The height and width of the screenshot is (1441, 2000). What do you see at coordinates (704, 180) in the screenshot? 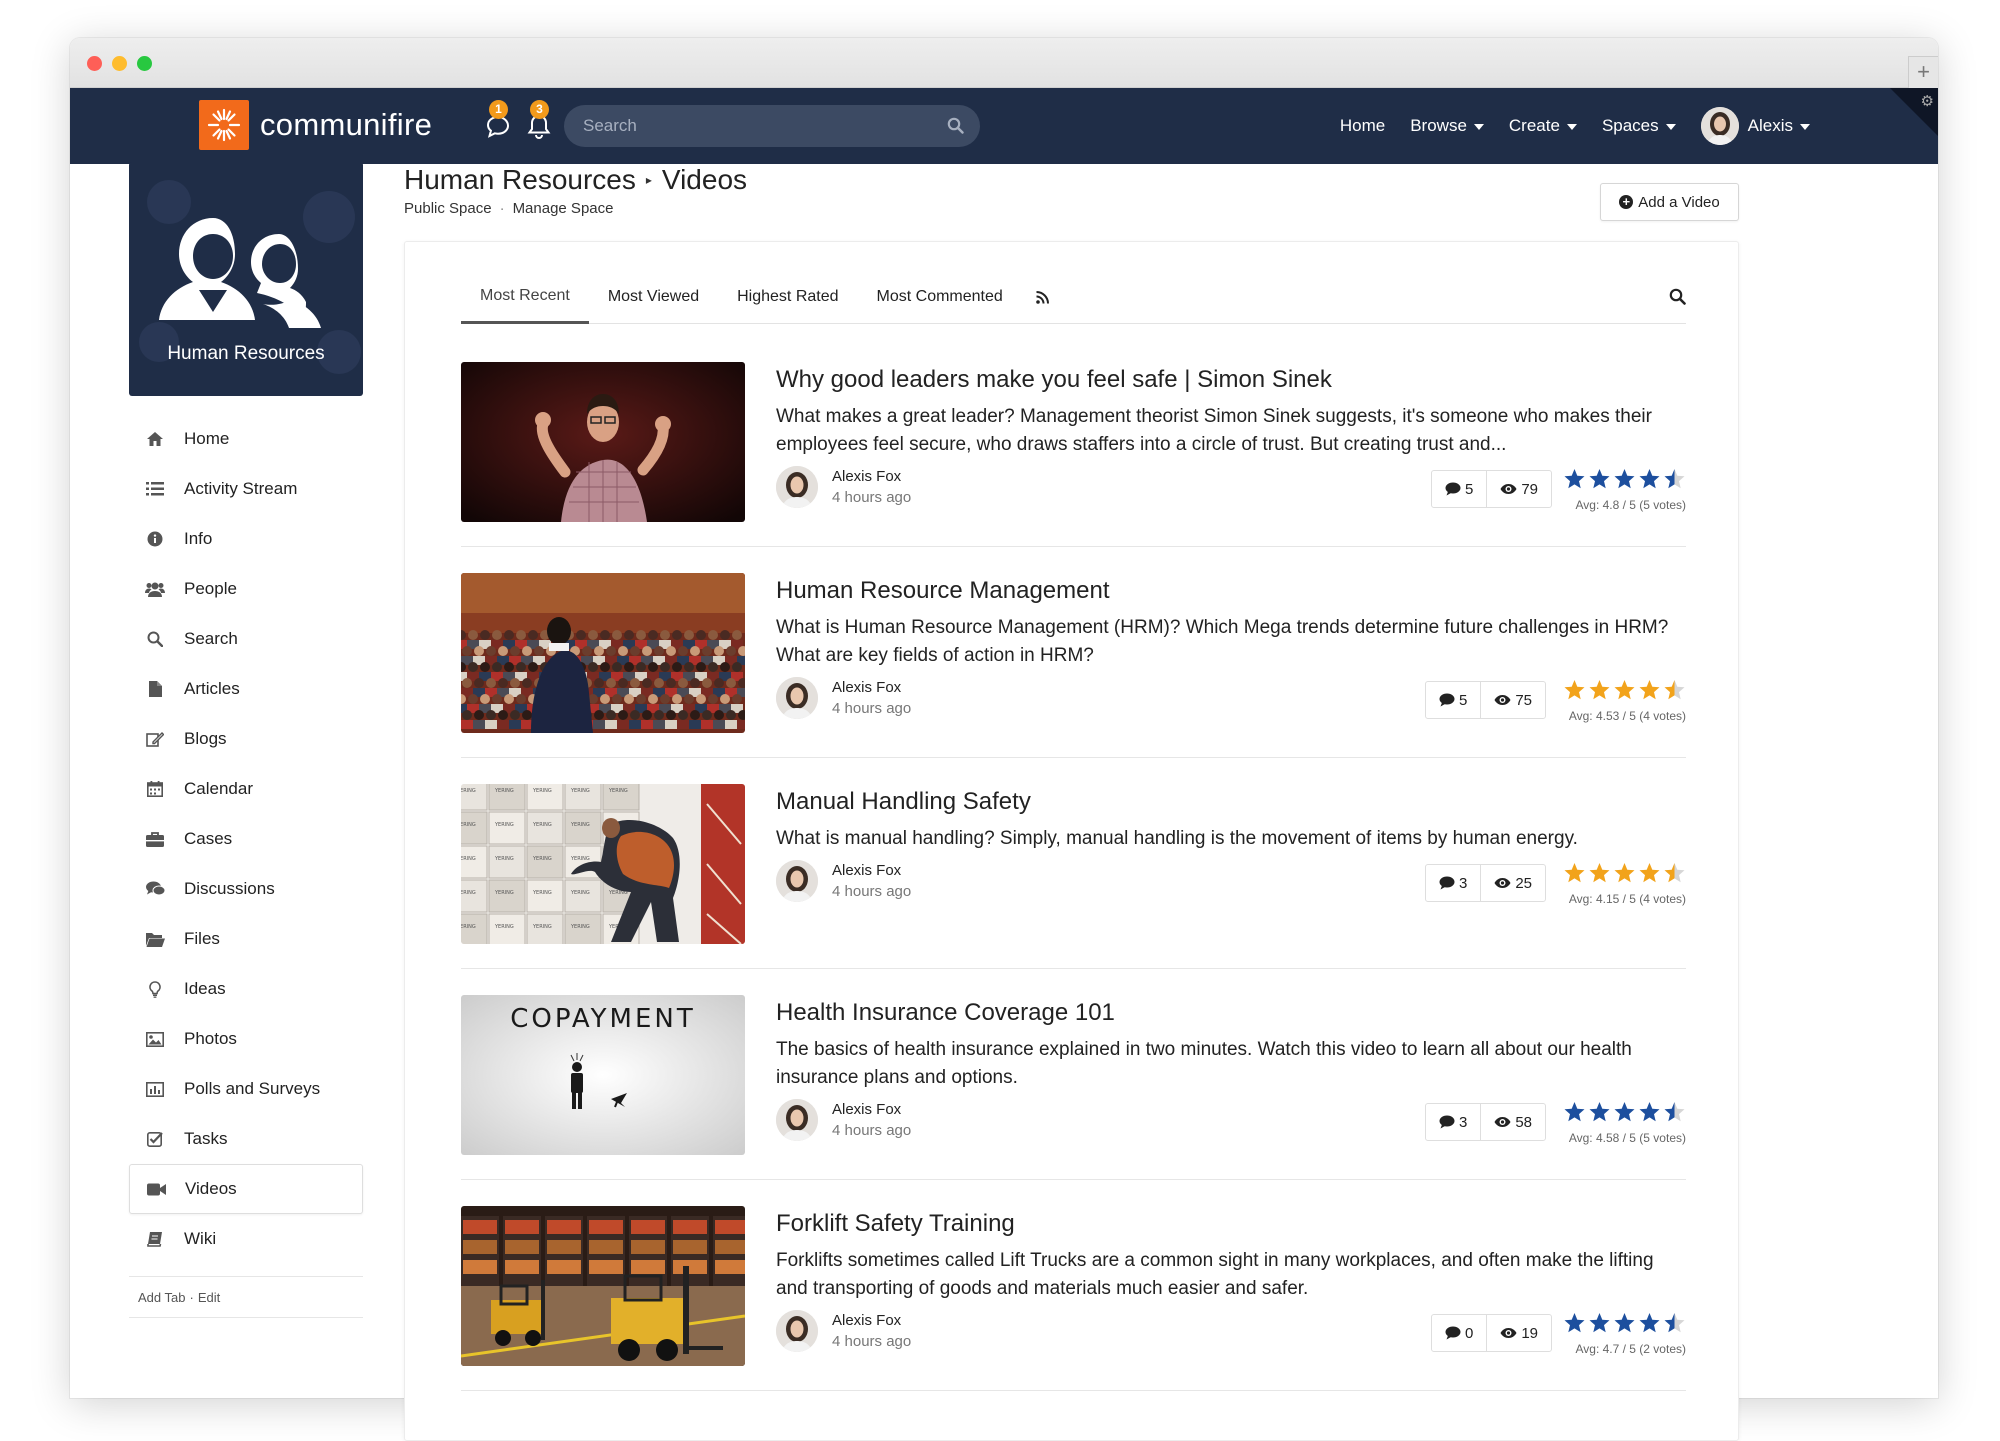
I see `breadcrumb-page: Videos` at bounding box center [704, 180].